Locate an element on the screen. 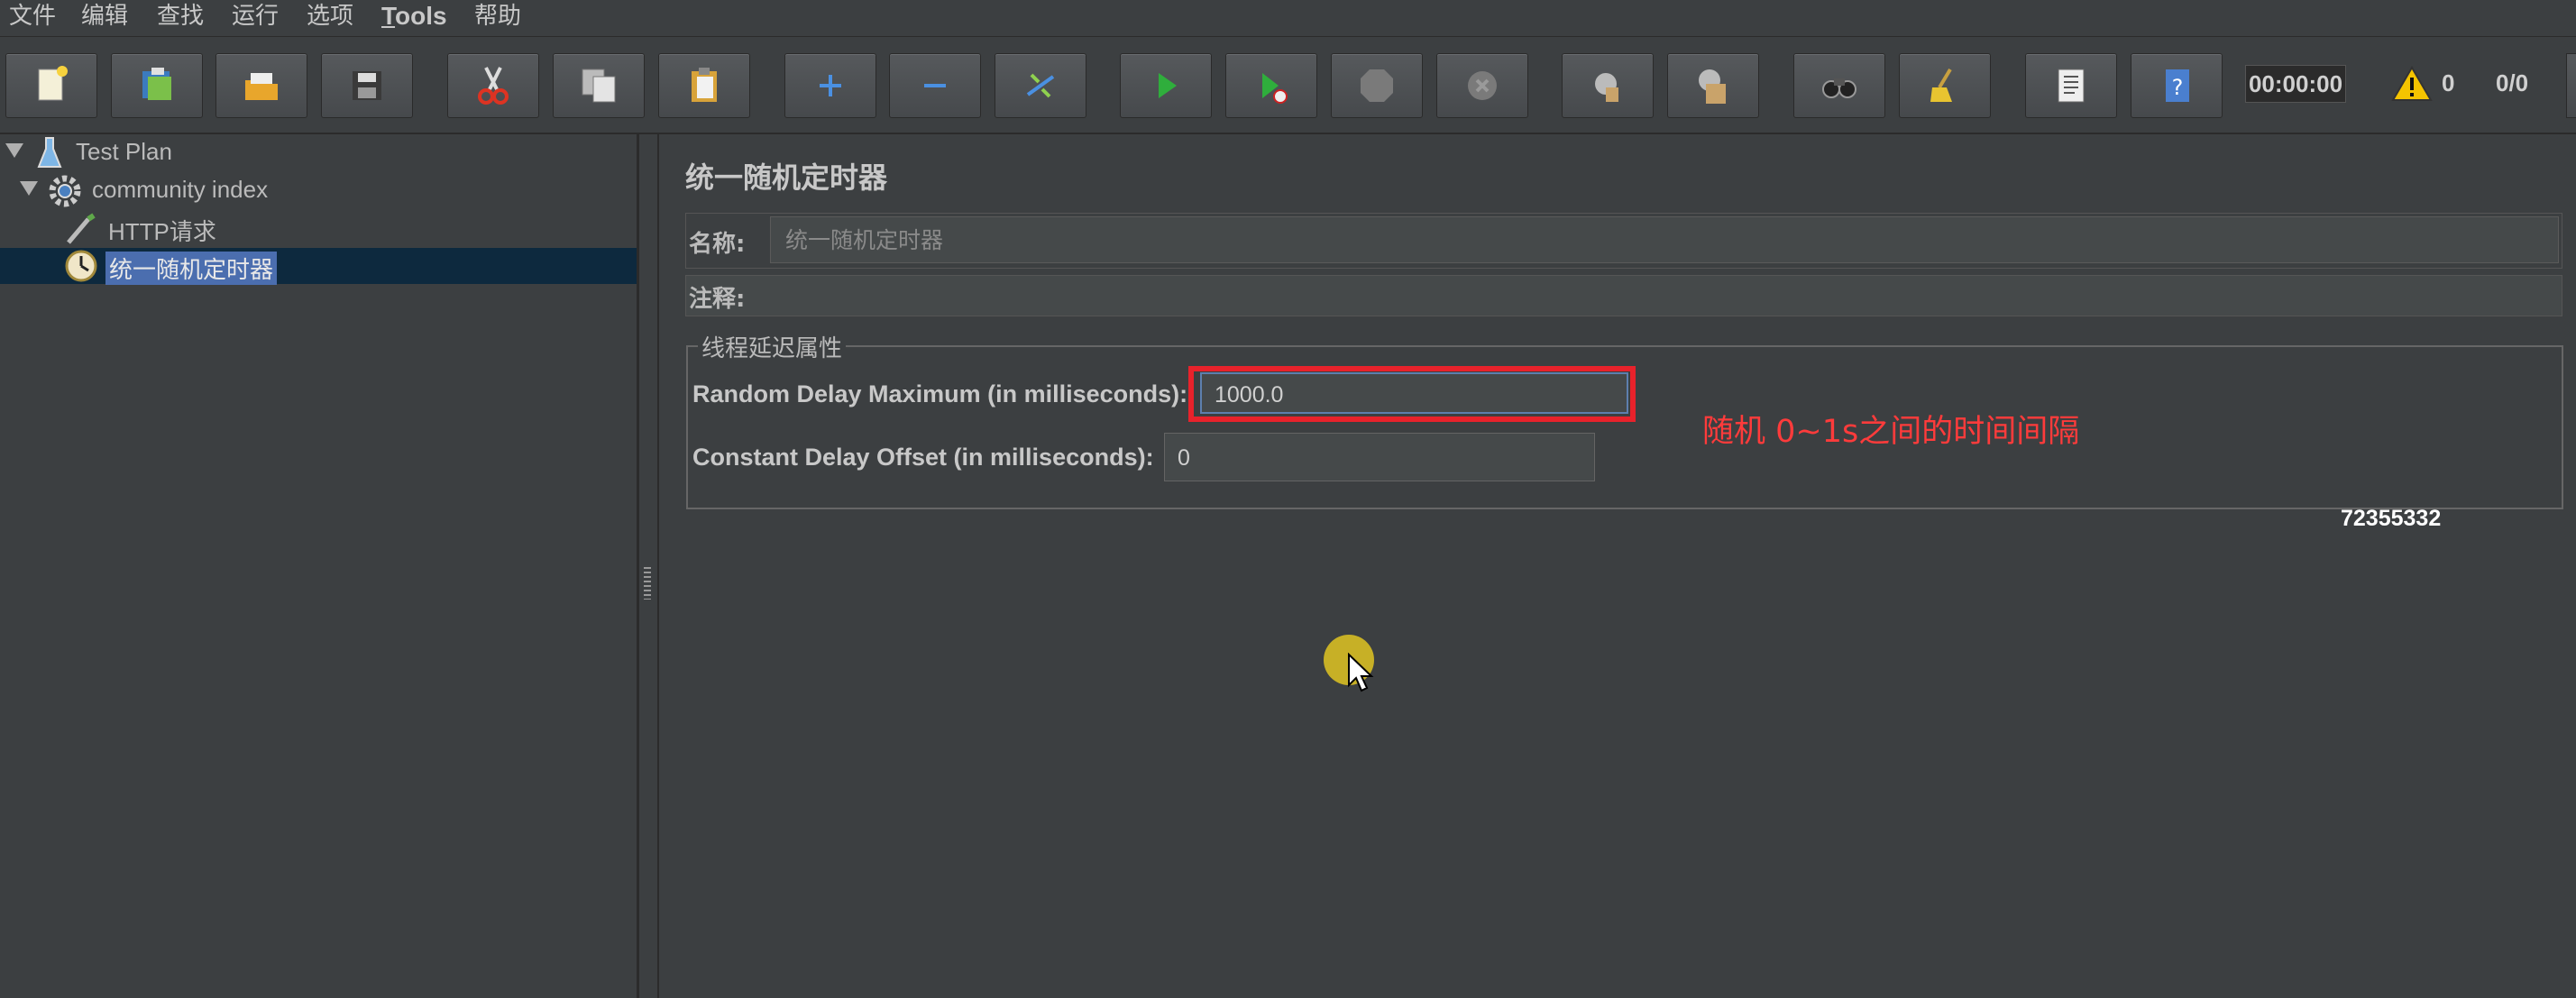 This screenshot has width=2576, height=998. start-icon is located at coordinates (1168, 85).